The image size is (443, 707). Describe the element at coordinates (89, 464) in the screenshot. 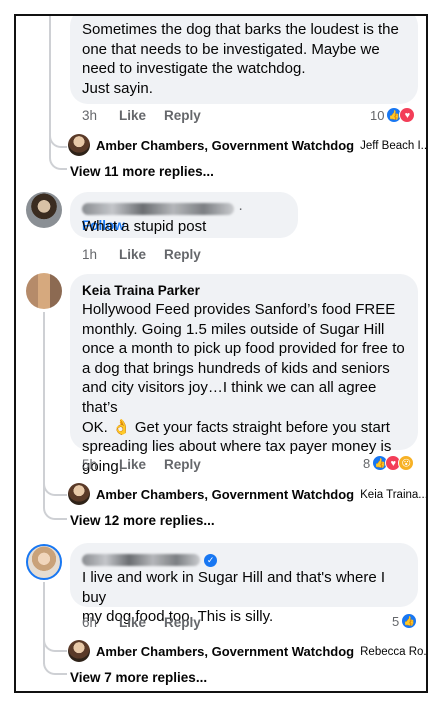

I see `comment-time: 5h` at that location.